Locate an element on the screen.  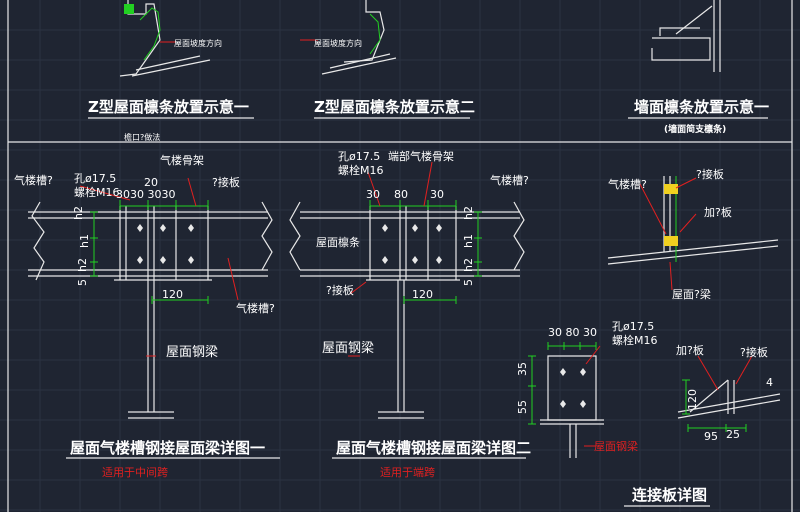
d1-h2-bottom: h2 is located at coordinates (82, 265).